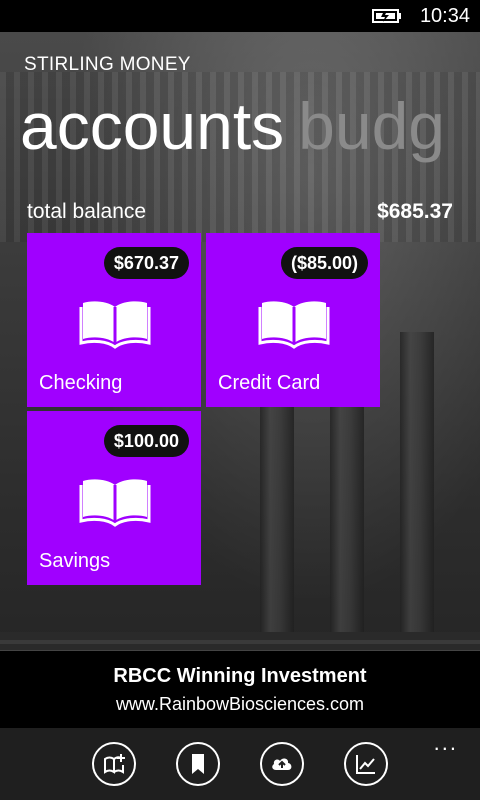 Image resolution: width=480 pixels, height=800 pixels. I want to click on account-tile-savings: $100.00 Savings, so click(114, 498).